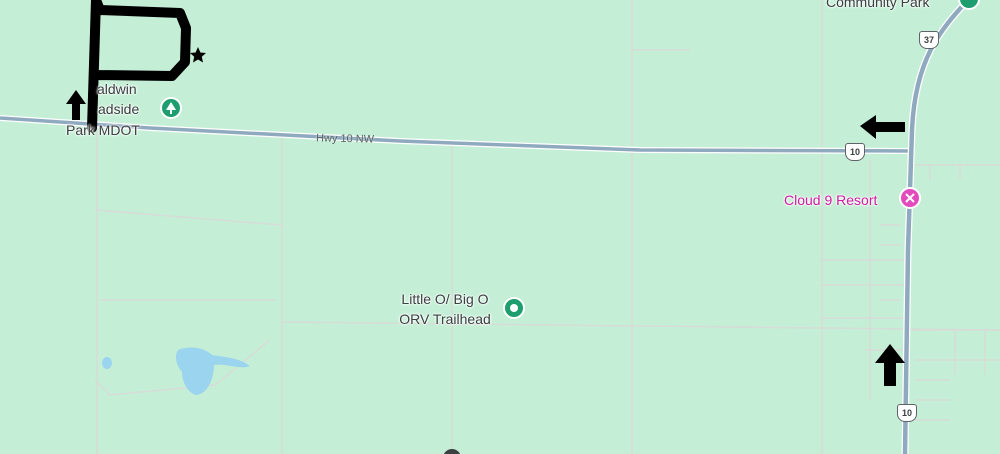 This screenshot has width=1000, height=454. I want to click on star-icon, so click(198, 55).